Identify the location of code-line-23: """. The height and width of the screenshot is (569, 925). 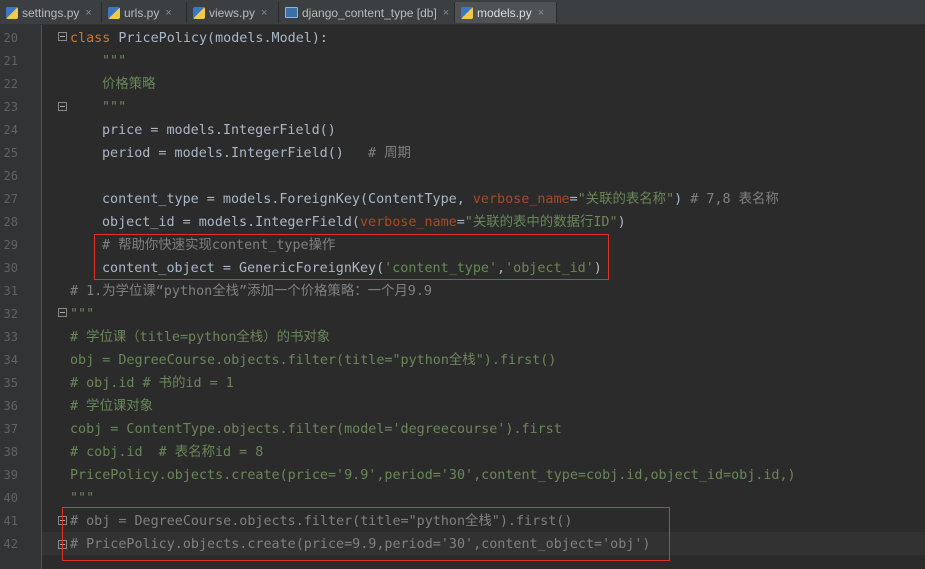
(114, 107).